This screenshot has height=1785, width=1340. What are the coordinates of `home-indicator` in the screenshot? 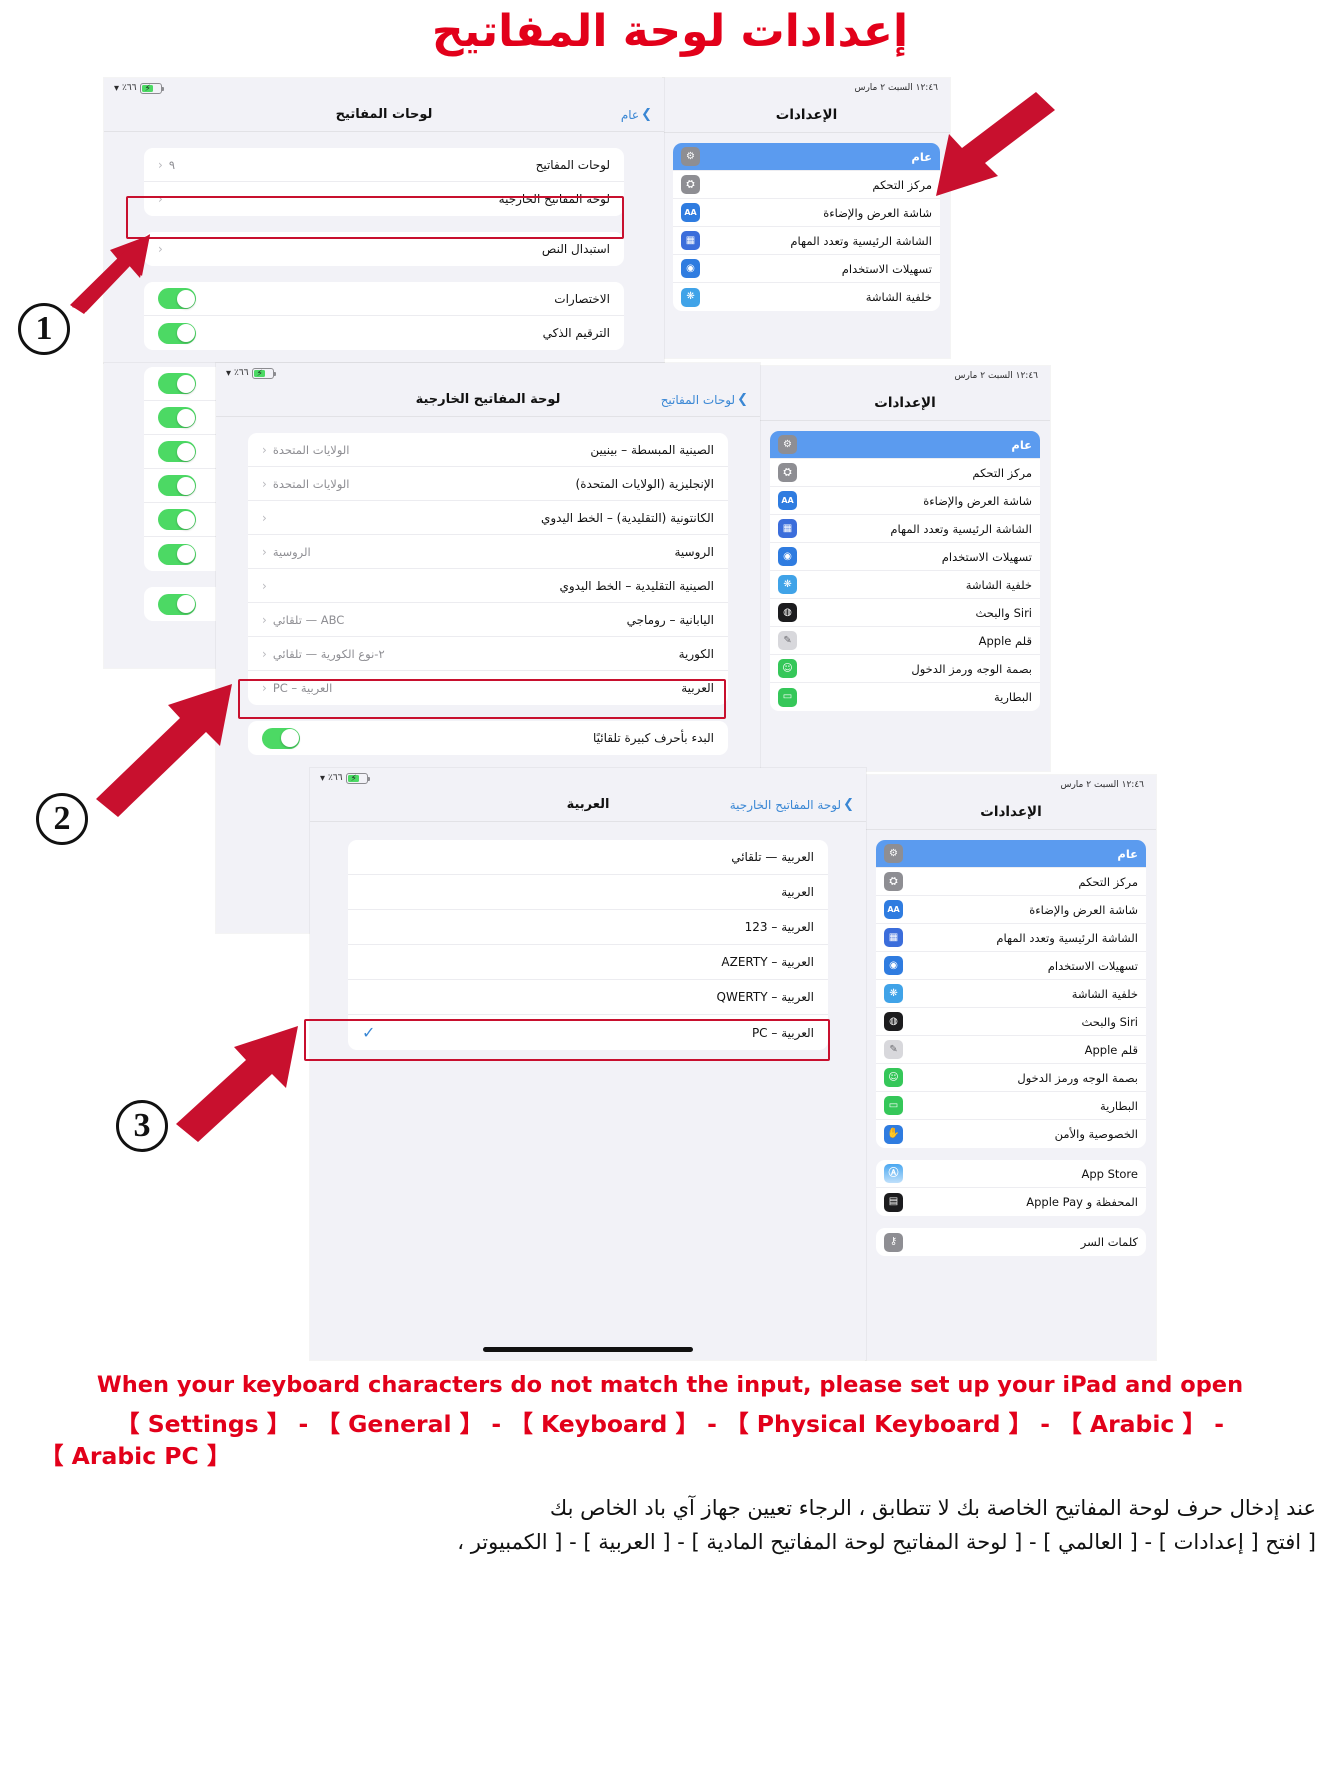 It's located at (588, 1349).